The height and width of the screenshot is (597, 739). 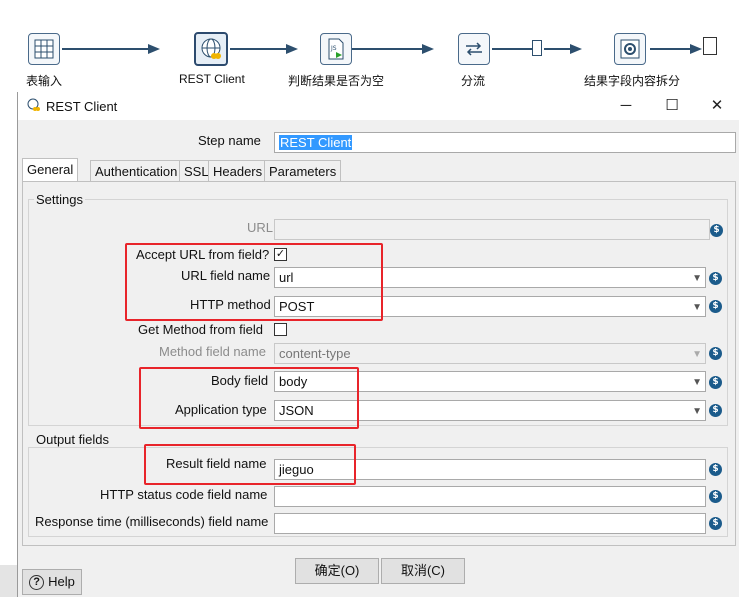 What do you see at coordinates (316, 142) in the screenshot?
I see `step-name-value: REST Client` at bounding box center [316, 142].